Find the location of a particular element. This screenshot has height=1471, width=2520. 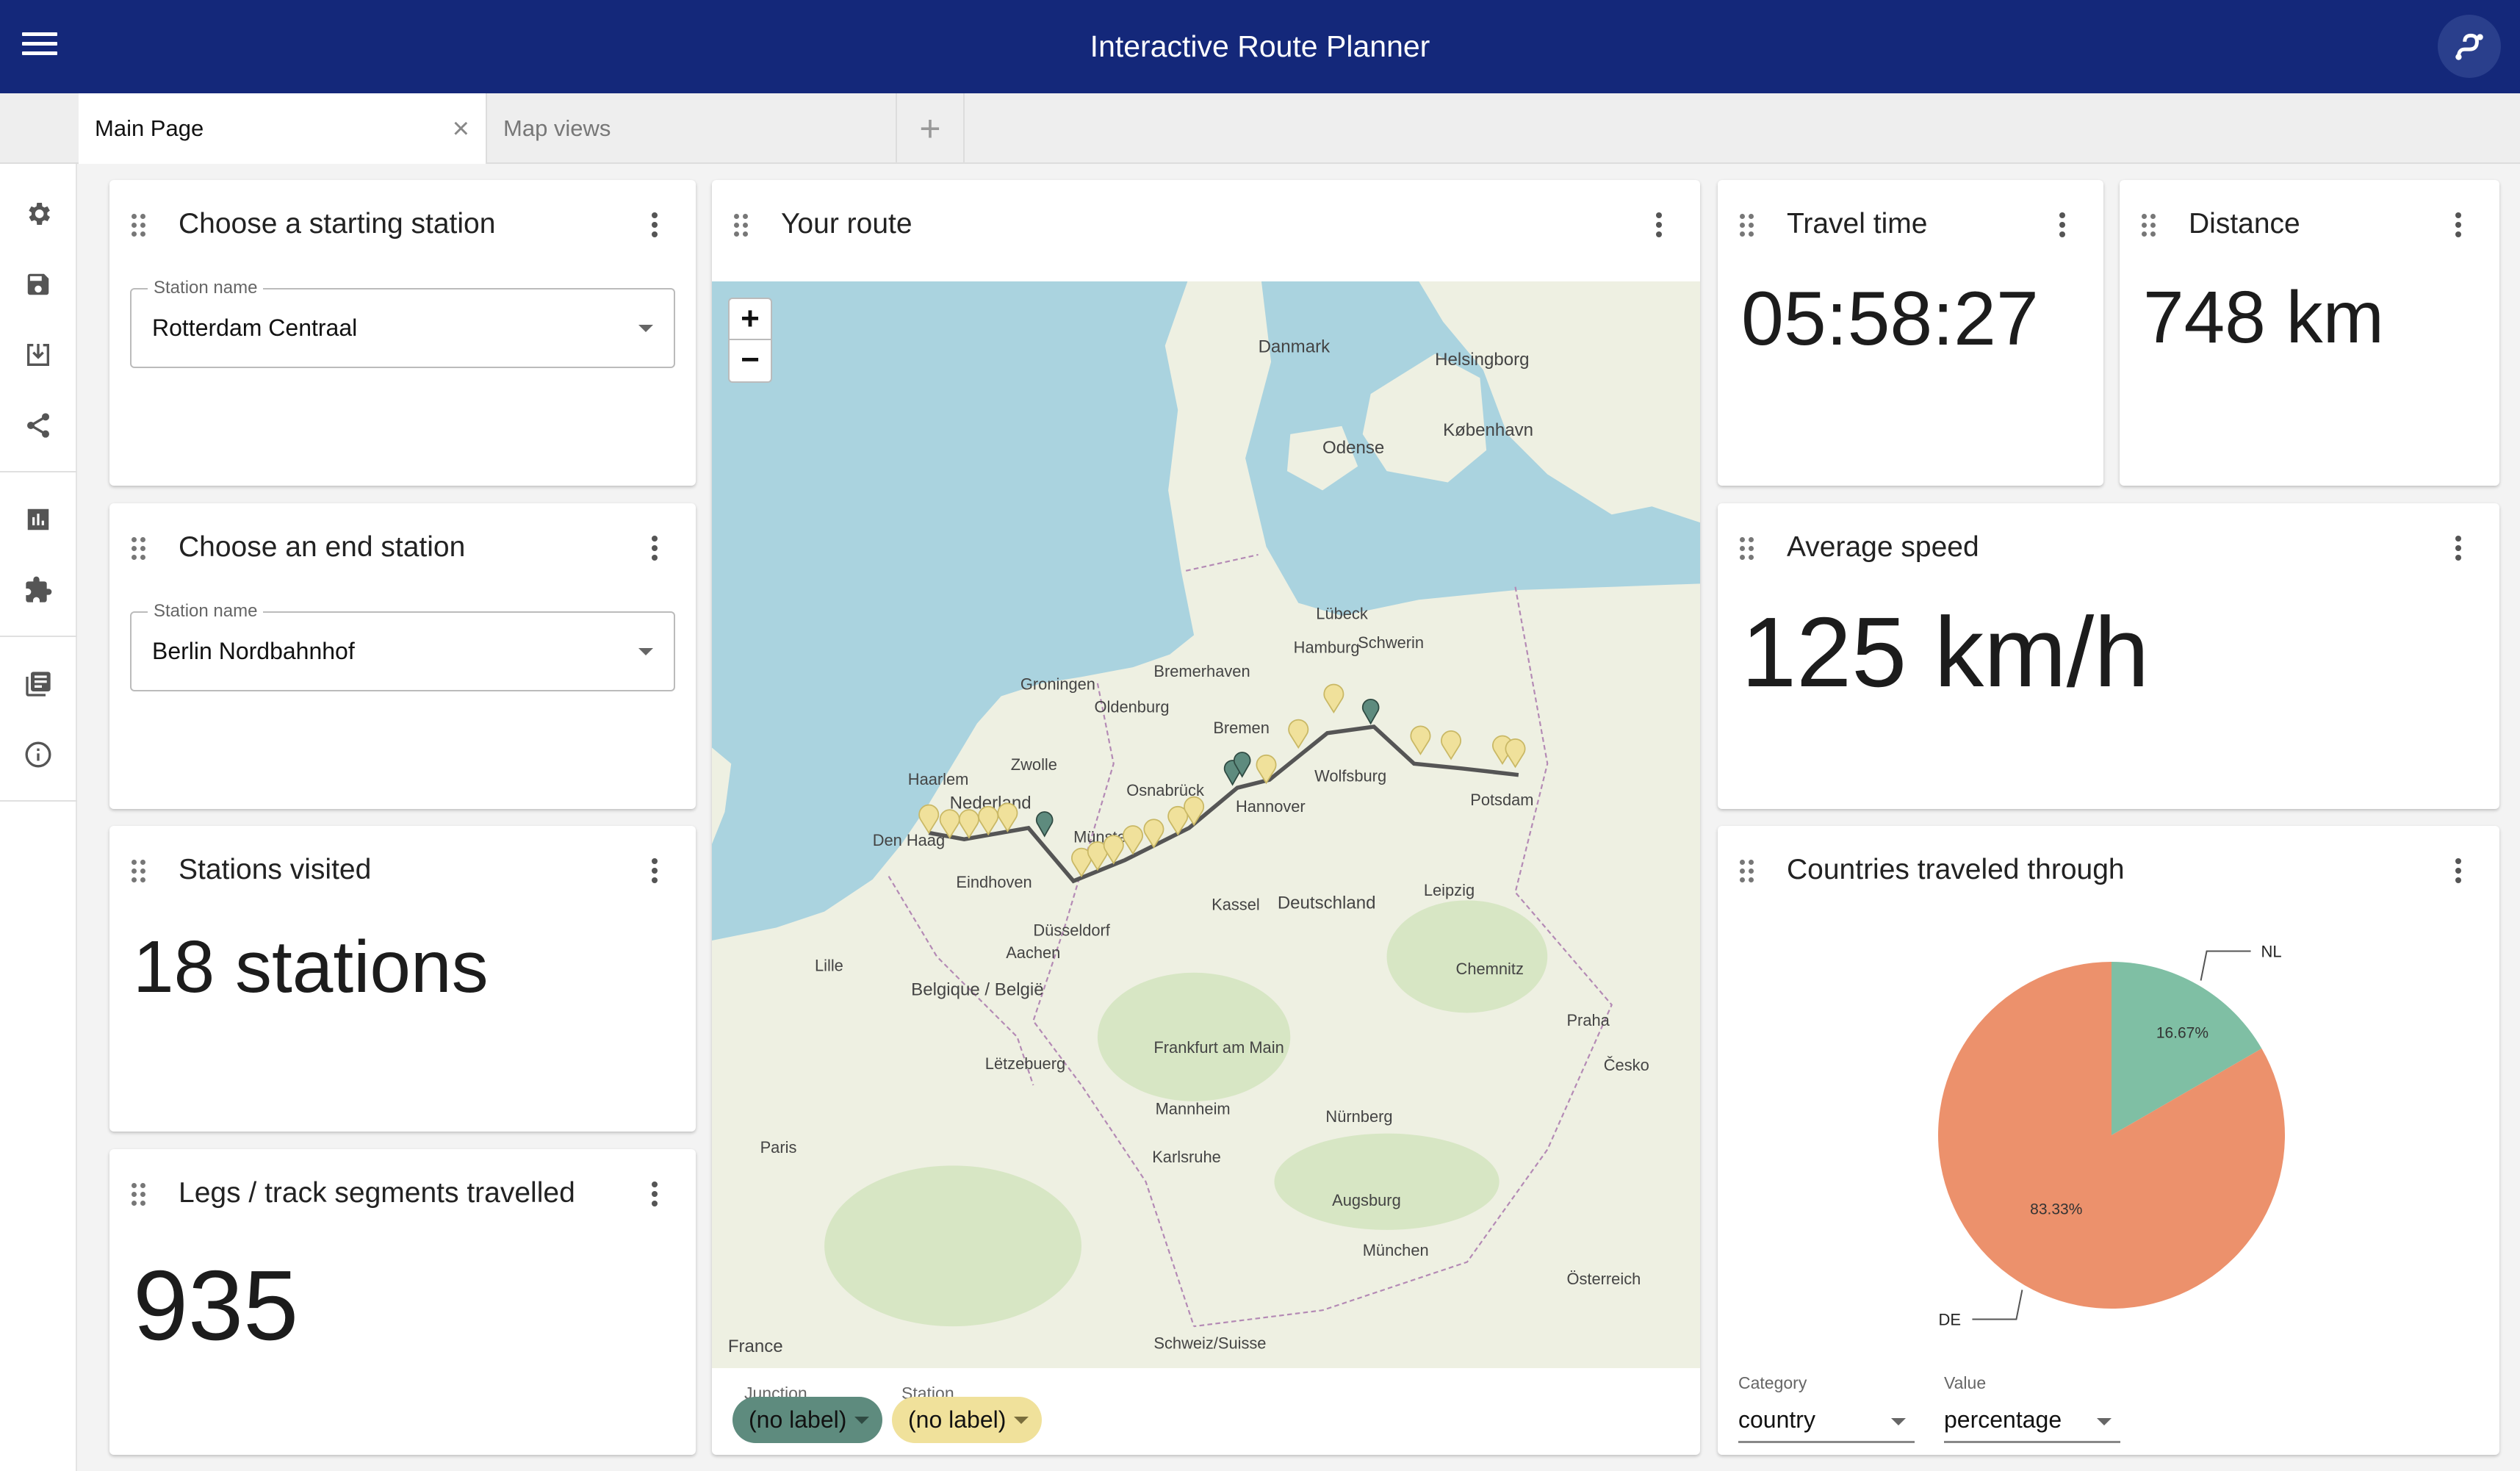

map-label: Eindhoven is located at coordinates (994, 882).